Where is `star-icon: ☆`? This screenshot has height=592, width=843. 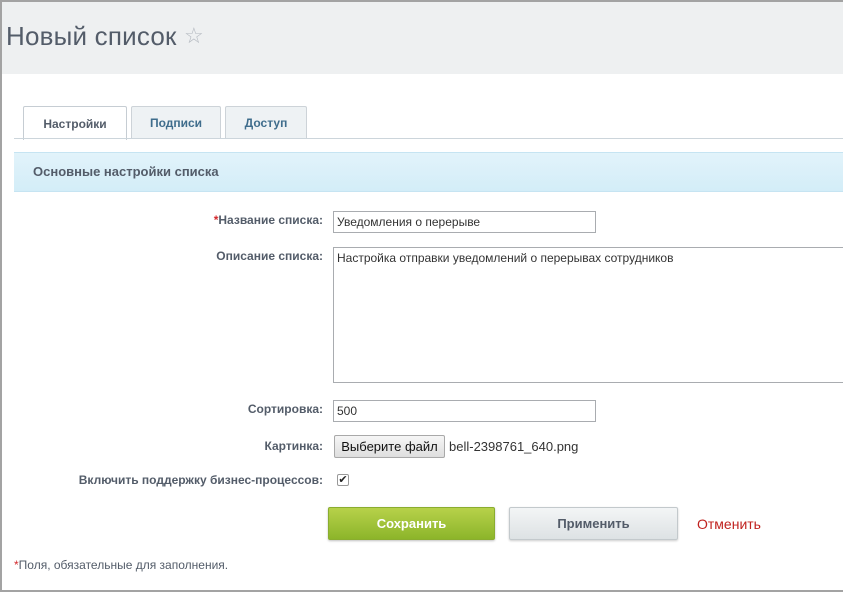 star-icon: ☆ is located at coordinates (194, 36).